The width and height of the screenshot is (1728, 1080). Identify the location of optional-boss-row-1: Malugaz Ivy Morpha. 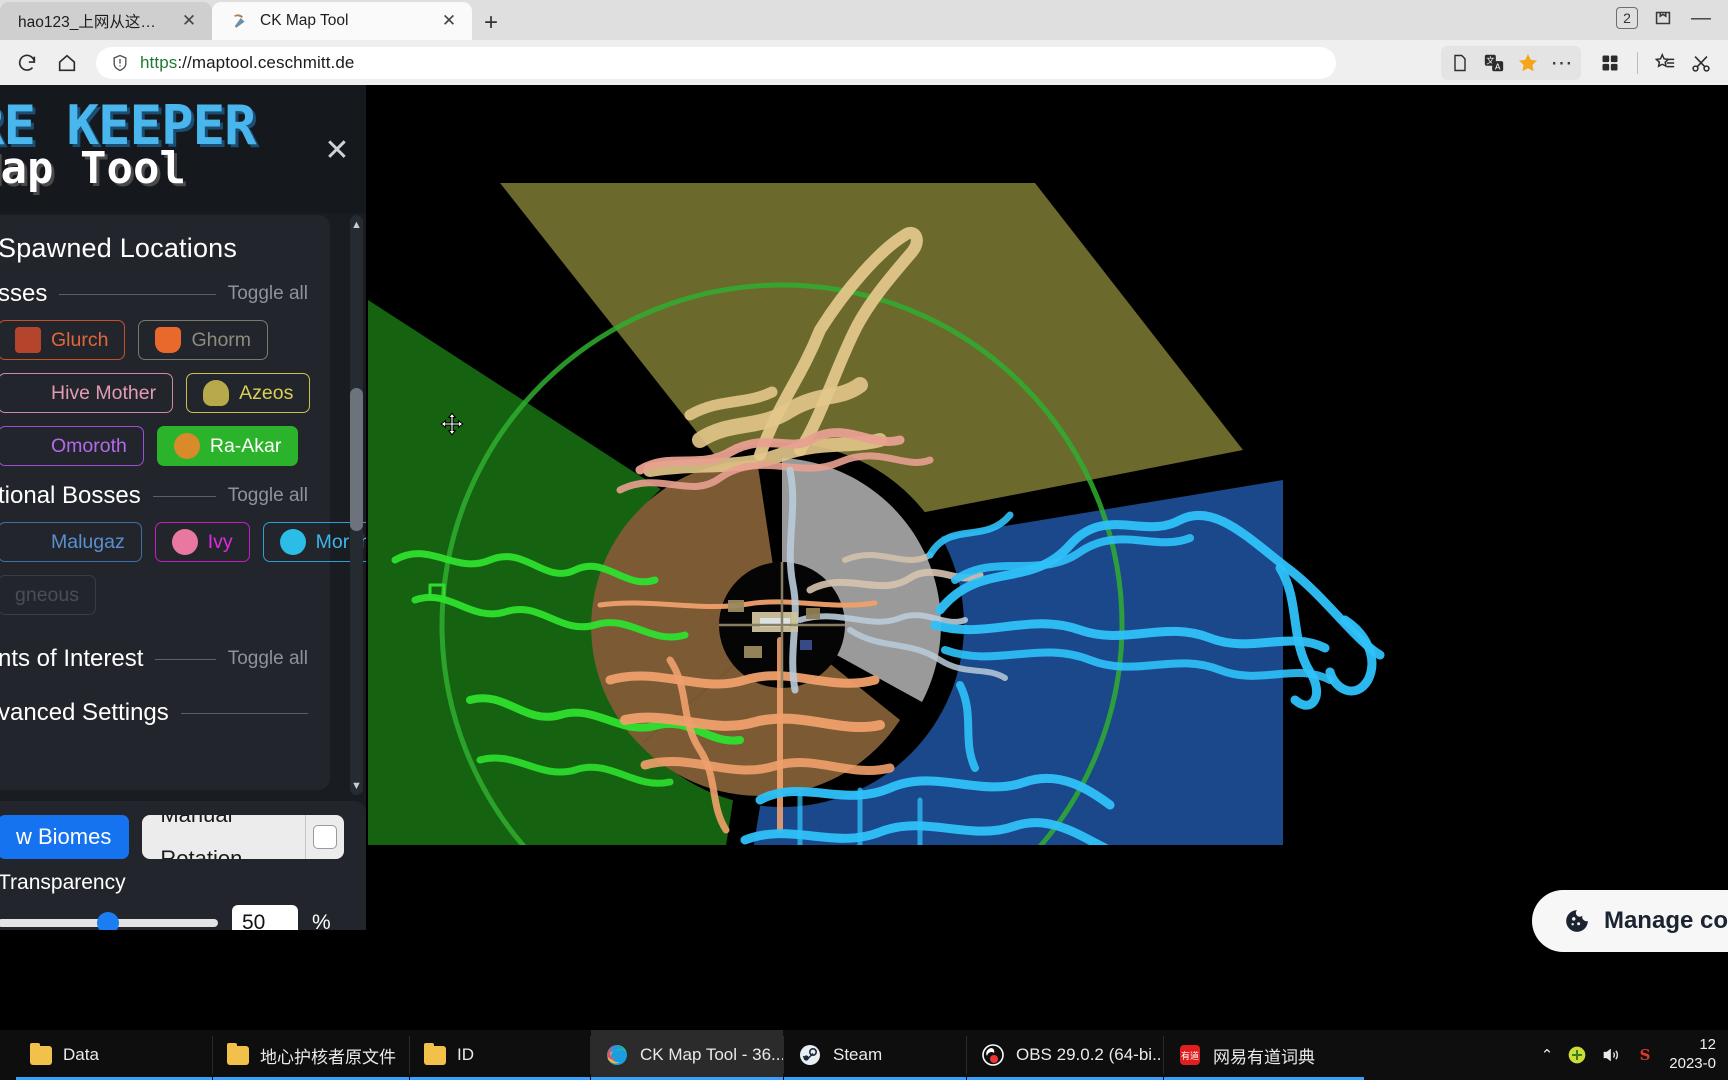
(183, 542).